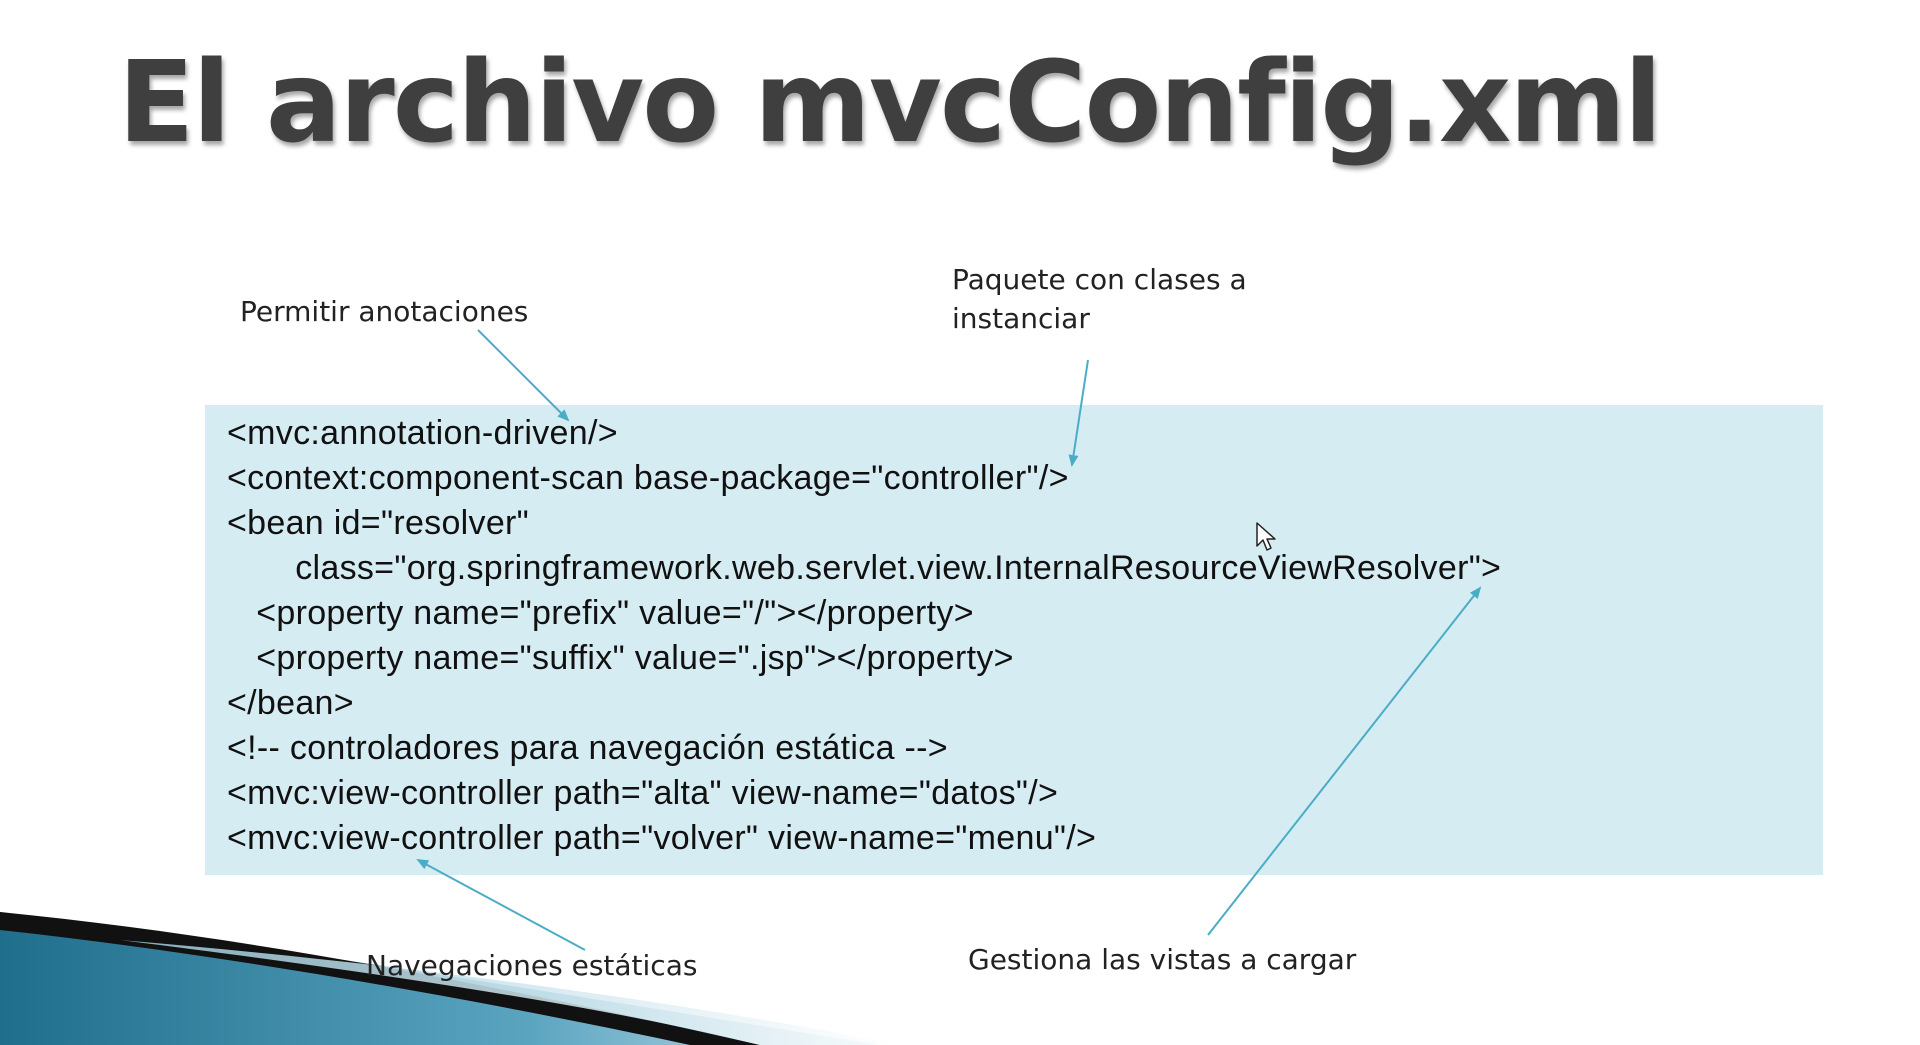 Image resolution: width=1920 pixels, height=1045 pixels. What do you see at coordinates (1266, 536) in the screenshot?
I see `mouse-pointer-icon` at bounding box center [1266, 536].